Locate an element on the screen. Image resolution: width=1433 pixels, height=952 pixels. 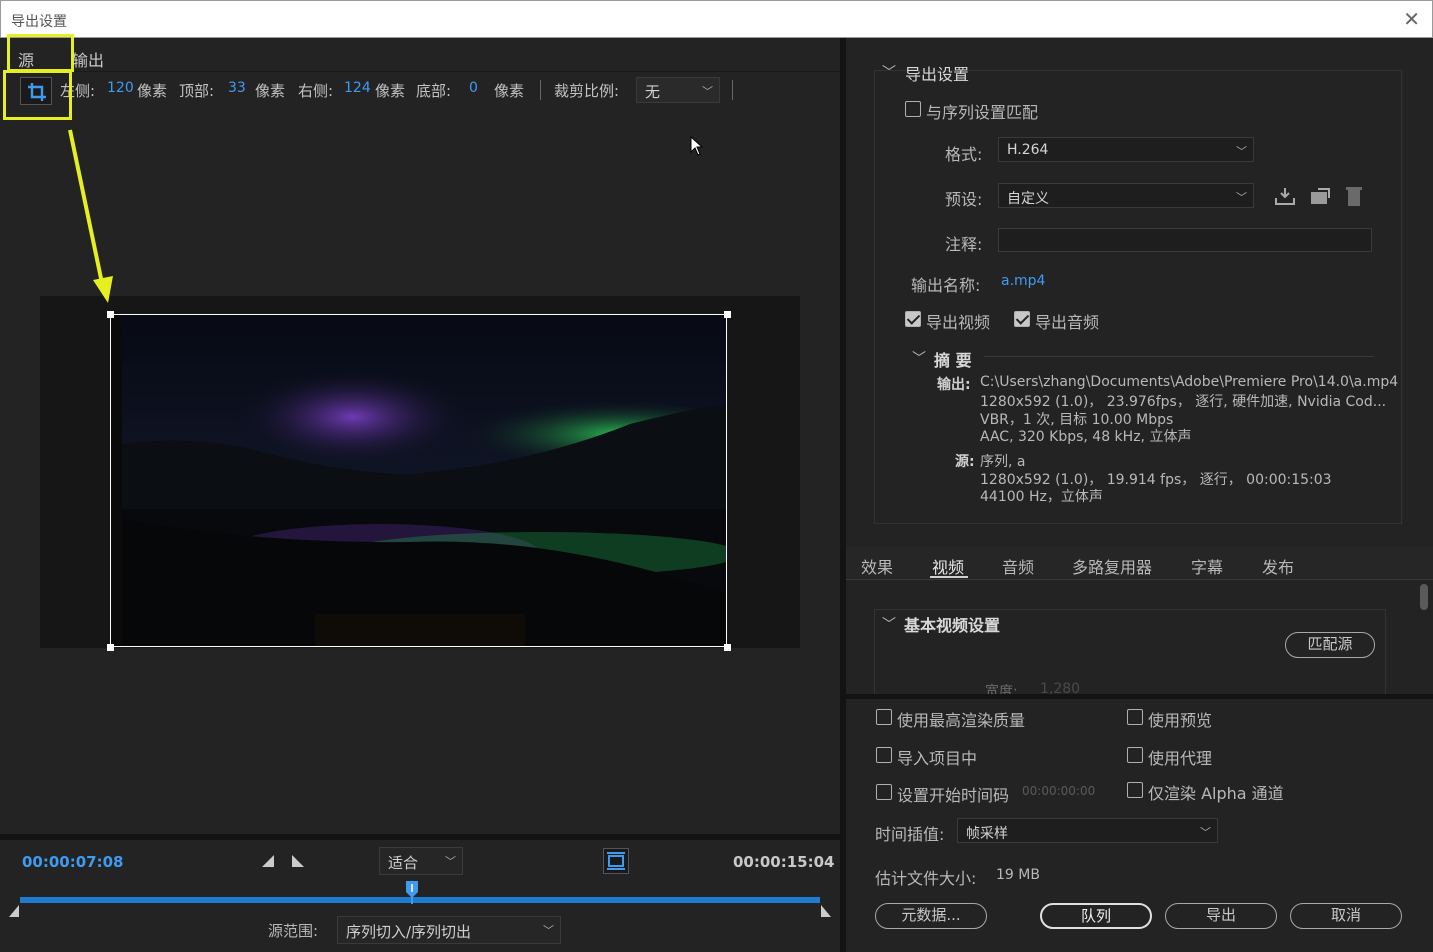
active-tab-underline is located at coordinates (949, 577).